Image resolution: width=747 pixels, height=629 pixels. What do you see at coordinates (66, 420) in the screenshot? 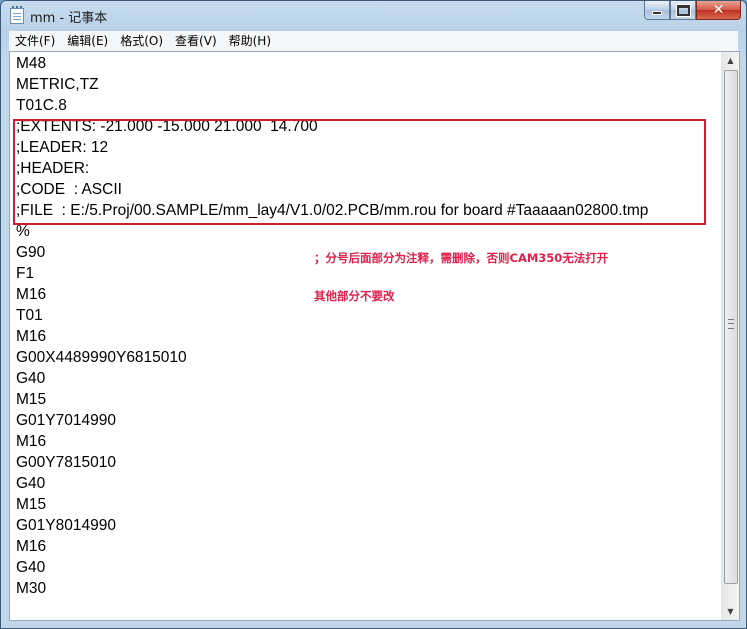
I see `text-line: G01Y7014990` at bounding box center [66, 420].